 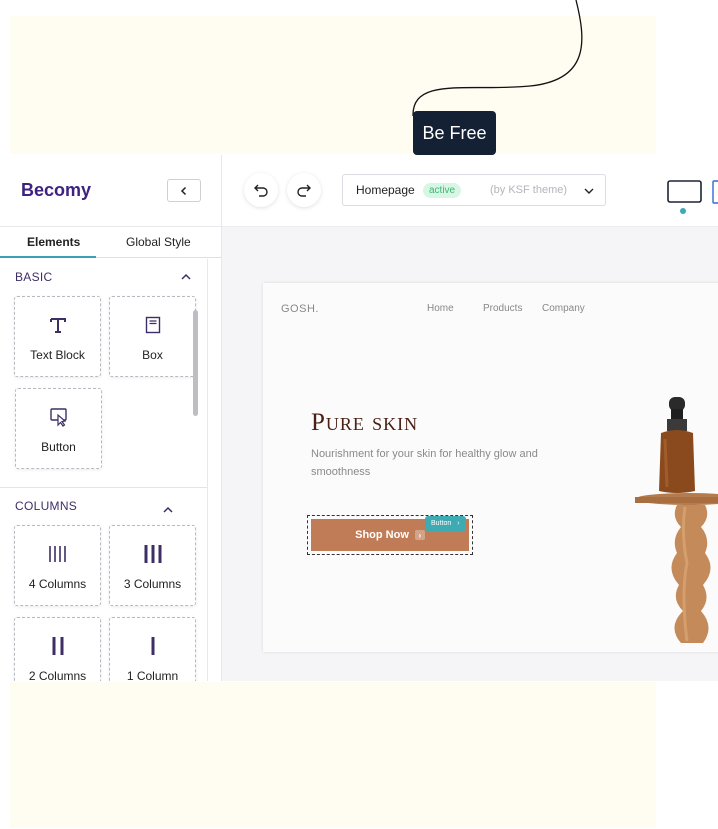 What do you see at coordinates (676, 520) in the screenshot?
I see `product-image-serum-bottle` at bounding box center [676, 520].